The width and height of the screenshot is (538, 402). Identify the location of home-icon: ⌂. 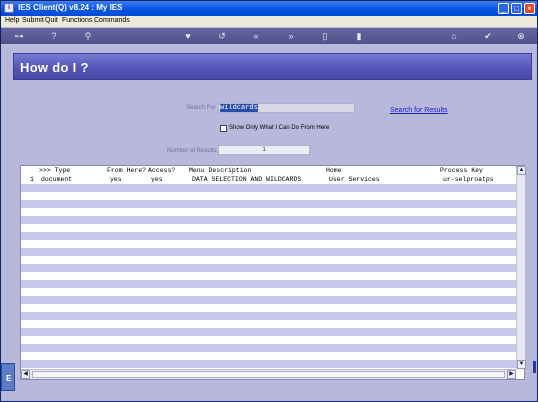
(454, 36).